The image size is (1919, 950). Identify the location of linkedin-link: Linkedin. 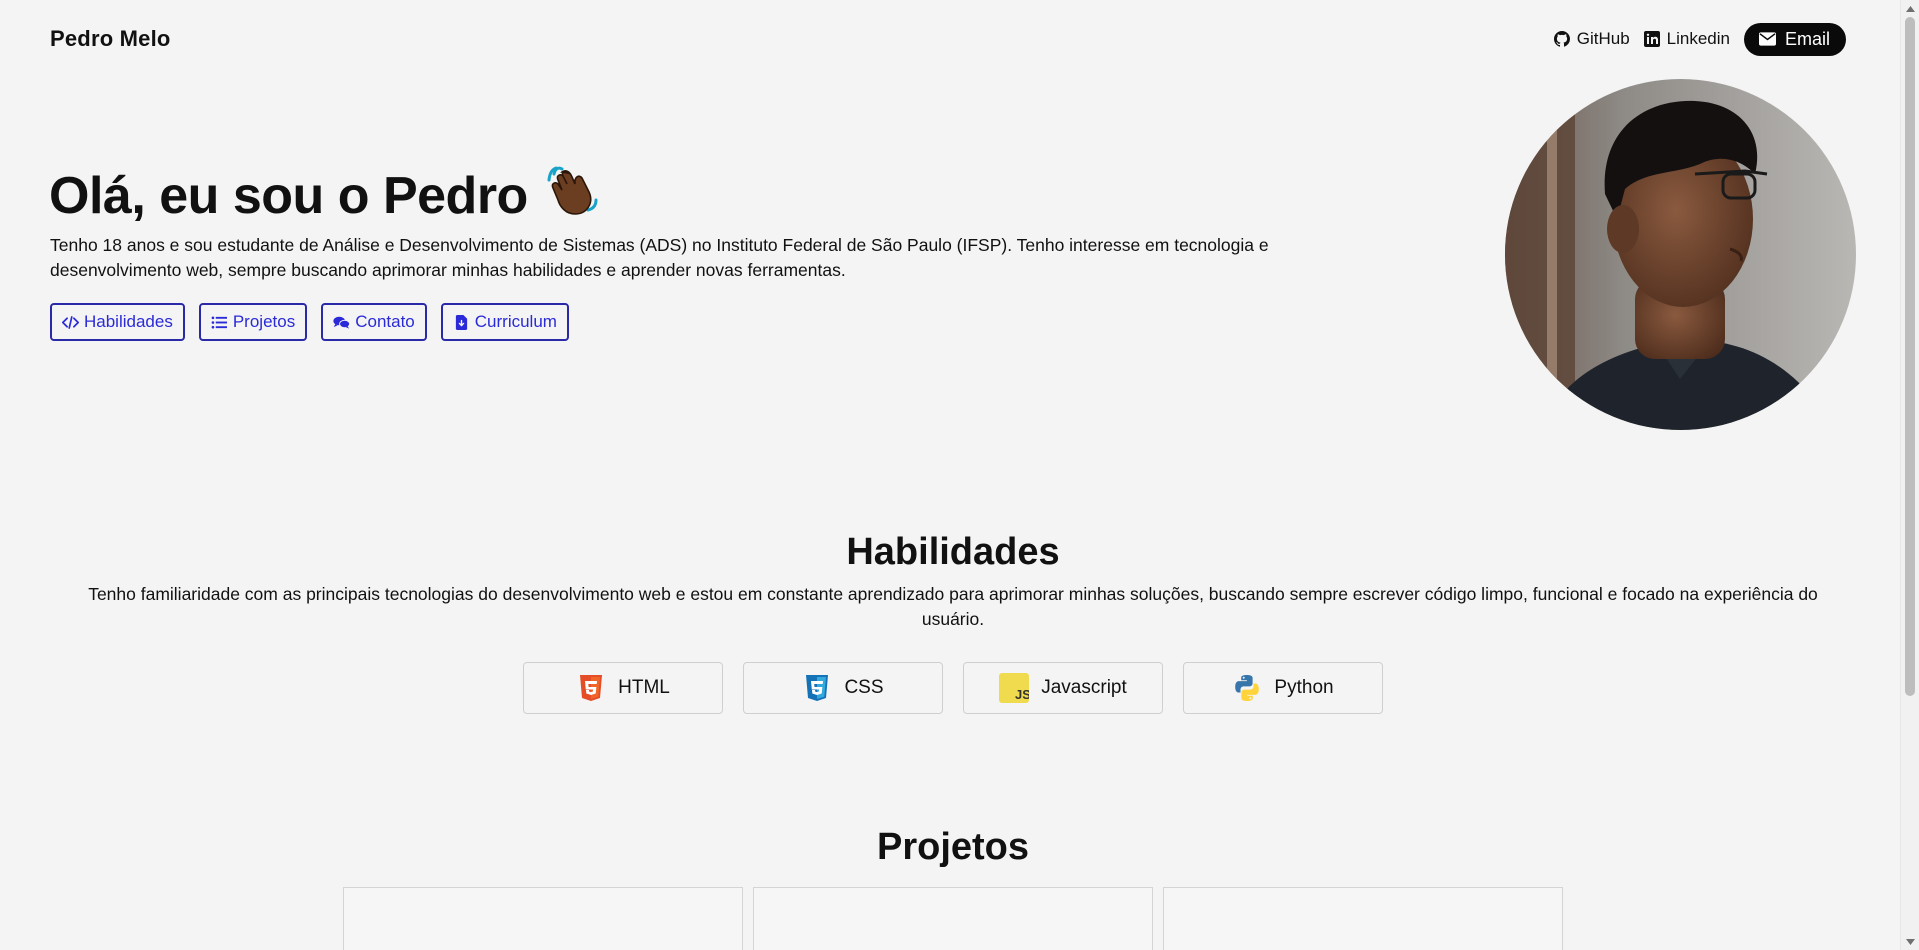
(1686, 39).